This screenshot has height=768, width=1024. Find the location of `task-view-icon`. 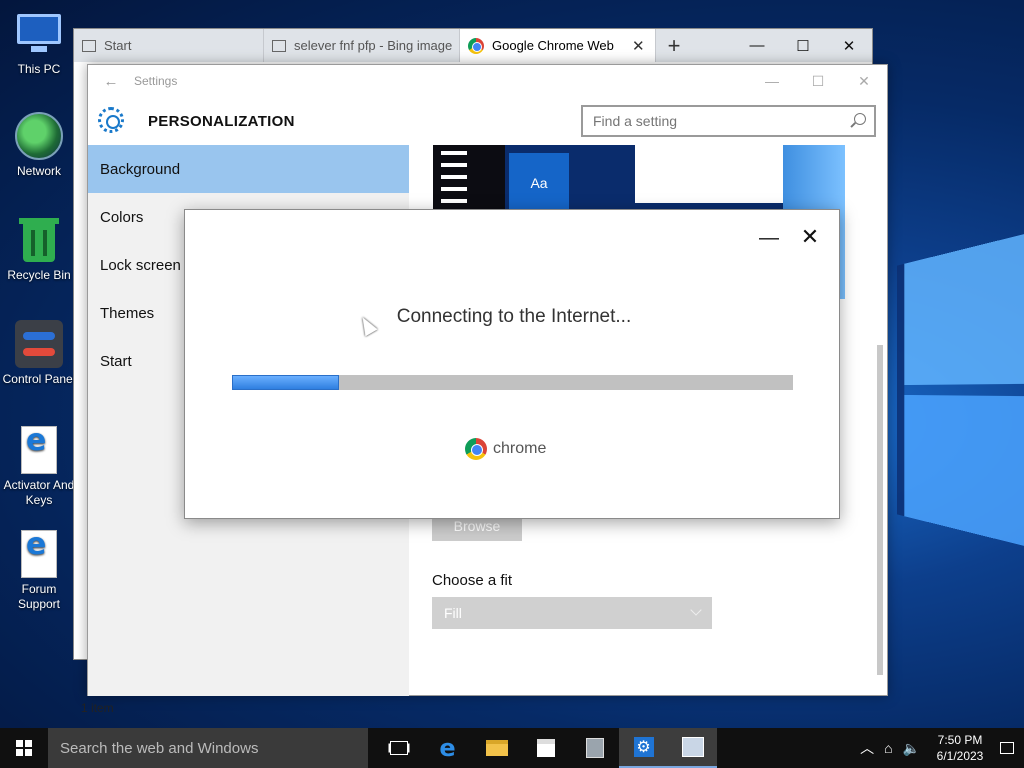

task-view-icon is located at coordinates (398, 748).